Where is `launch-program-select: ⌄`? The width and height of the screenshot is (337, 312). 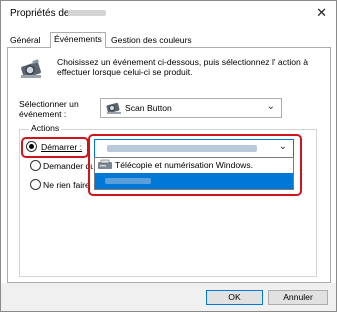
launch-program-select: ⌄ is located at coordinates (194, 148).